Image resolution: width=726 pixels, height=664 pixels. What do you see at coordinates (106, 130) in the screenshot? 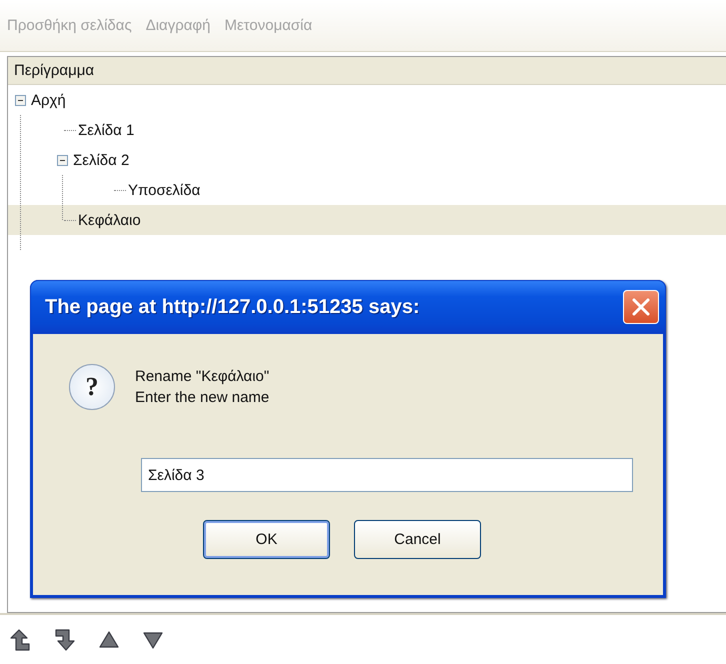
I see `tree-item: Σελίδα 1` at bounding box center [106, 130].